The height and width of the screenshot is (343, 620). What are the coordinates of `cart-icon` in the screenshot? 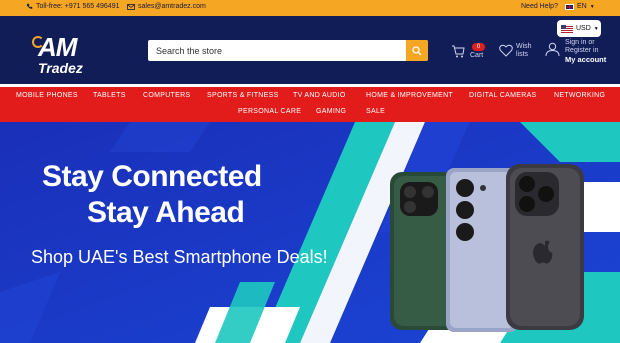 It's located at (458, 51).